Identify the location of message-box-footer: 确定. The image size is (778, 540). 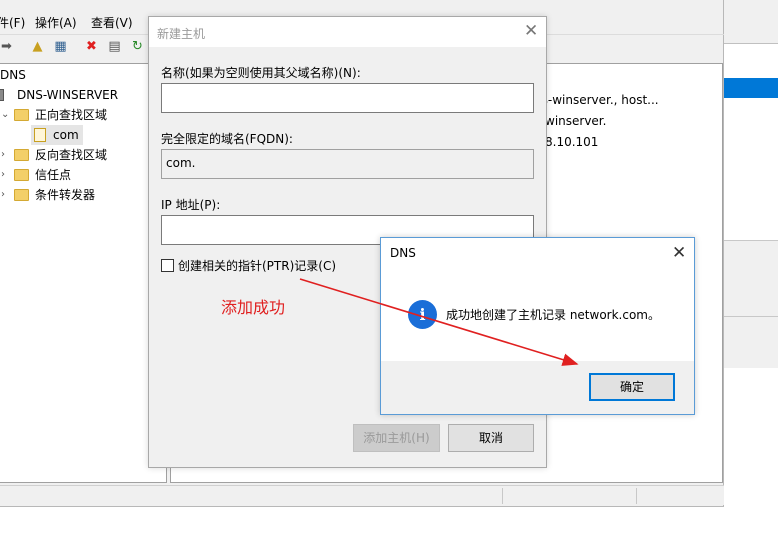
(537, 387).